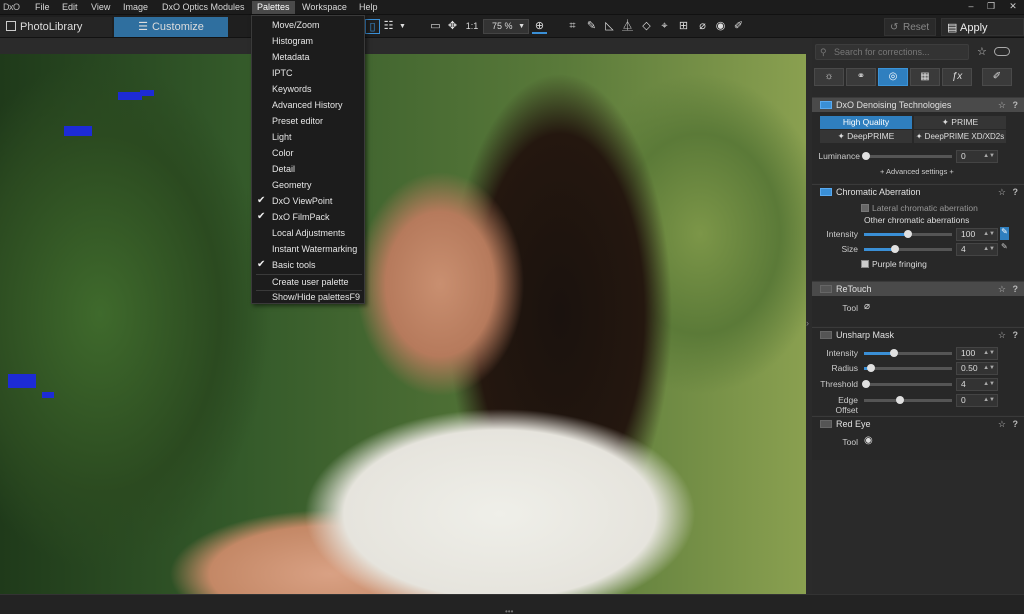 Image resolution: width=1024 pixels, height=614 pixels. I want to click on menu-item-show-hide-palettes: Show/Hide palettes F9, so click(308, 297).